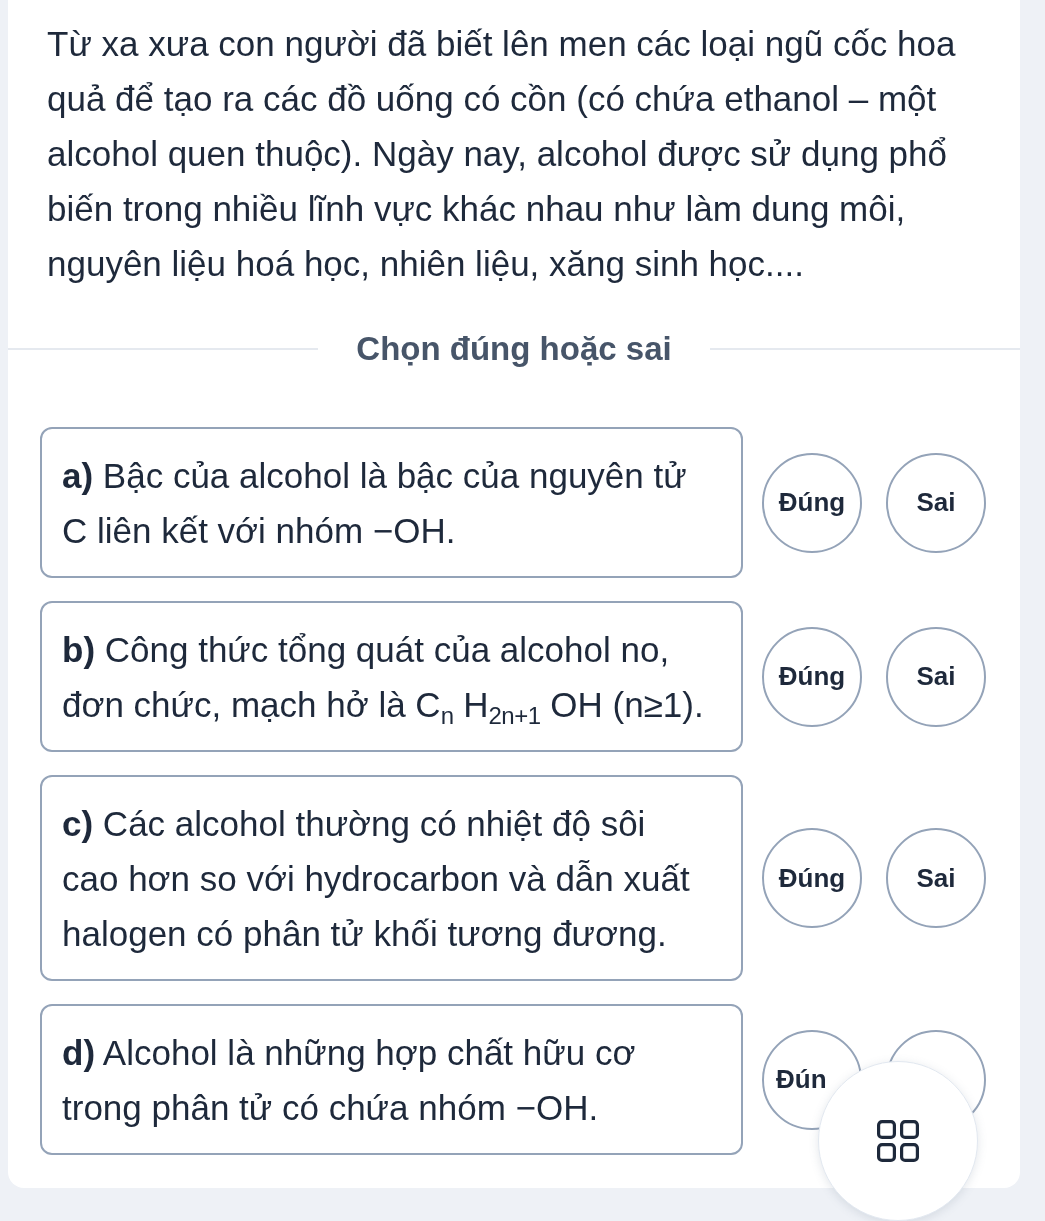 This screenshot has width=1045, height=1221. Describe the element at coordinates (391, 676) in the screenshot. I see `statement-text: b) Công thức tổng quát của alcohol no, đơn chức, mạch hở là C$_{n}$ H$_{2n+1}$ OH (n≥1).` at that location.